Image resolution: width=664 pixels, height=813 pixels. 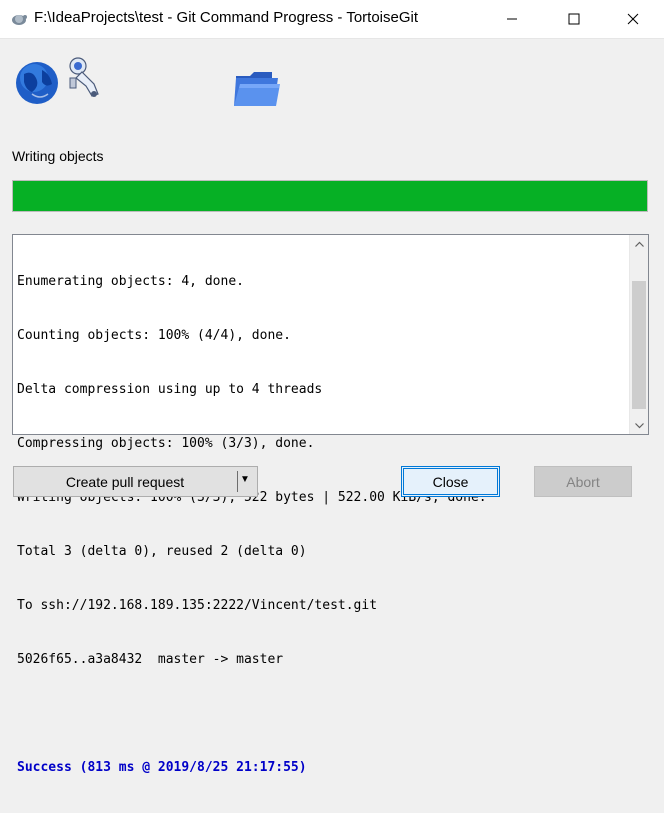 I want to click on scroll-thumb, so click(x=639, y=345).